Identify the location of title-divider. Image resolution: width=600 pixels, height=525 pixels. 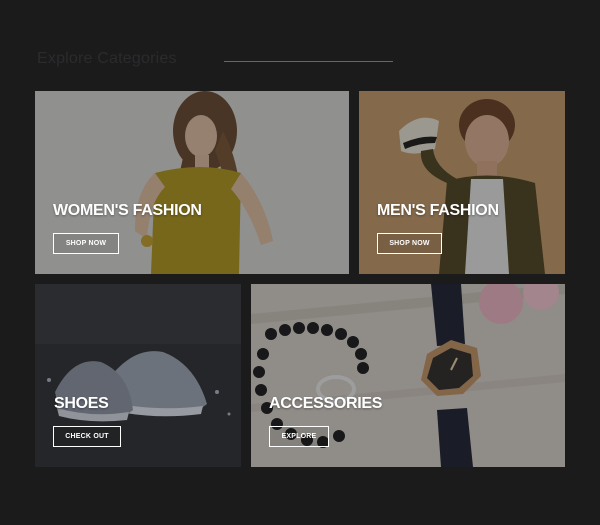
(308, 61).